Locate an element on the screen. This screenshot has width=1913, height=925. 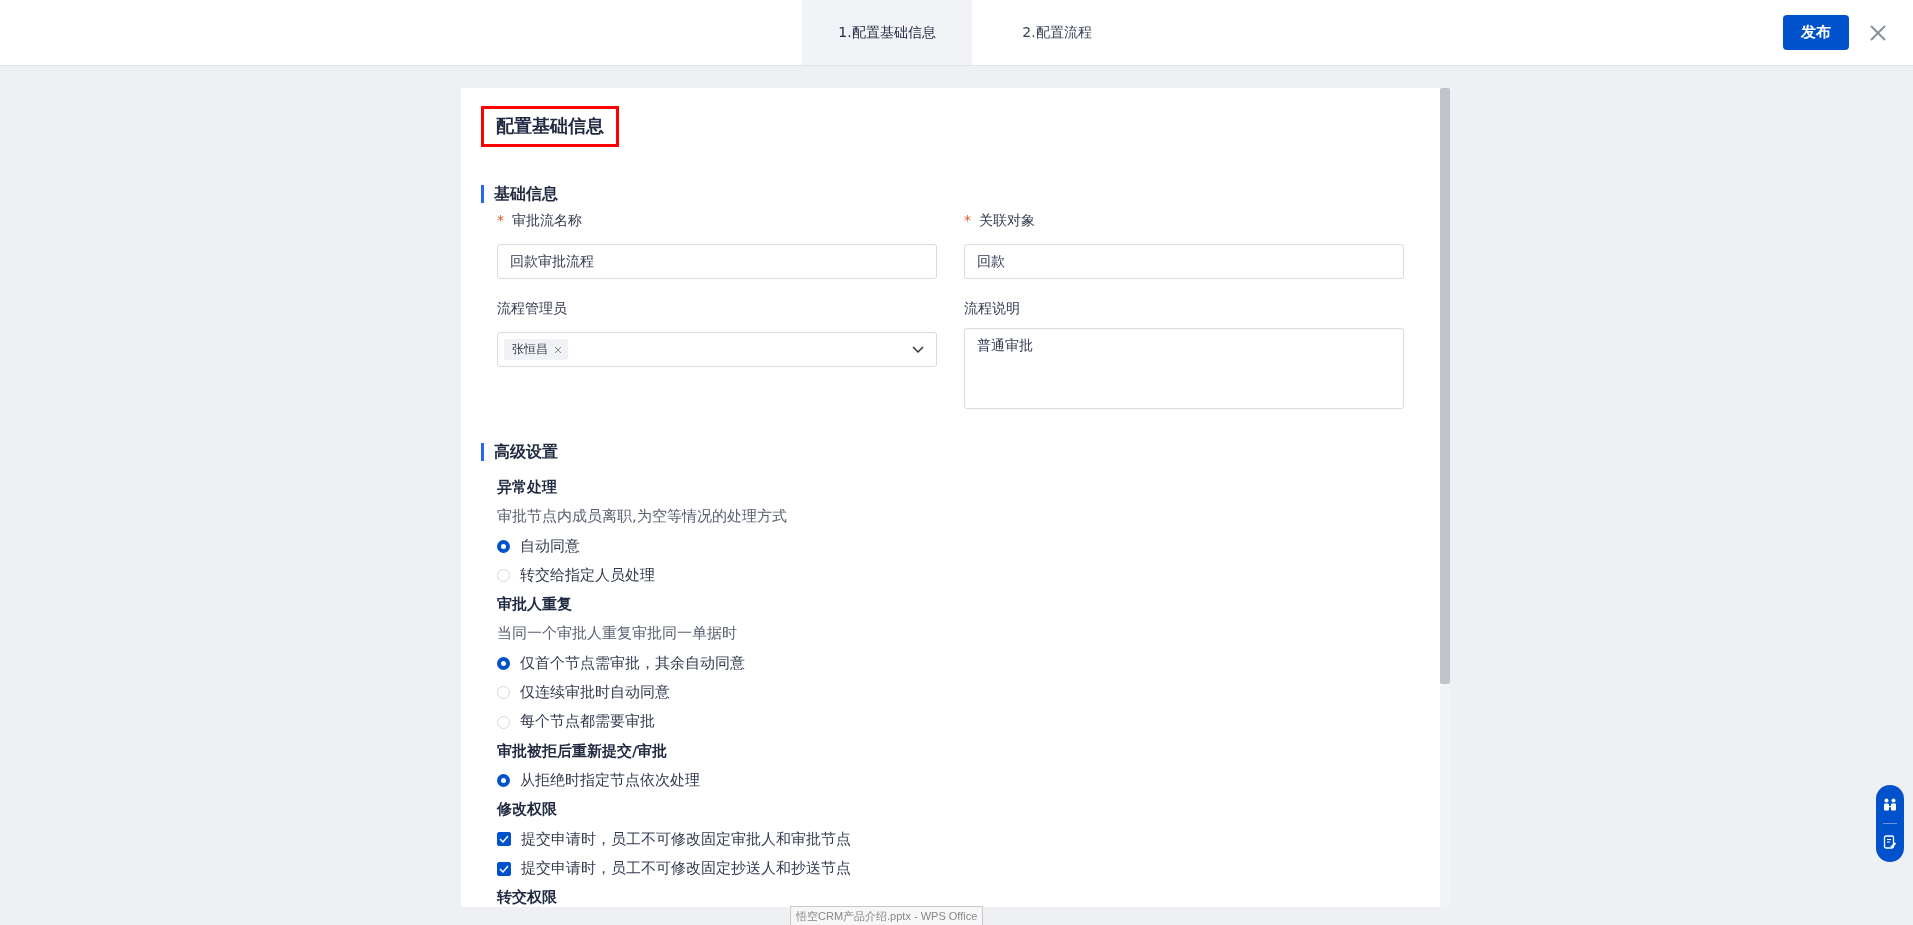
scrollbar-thumb is located at coordinates (1445, 386).